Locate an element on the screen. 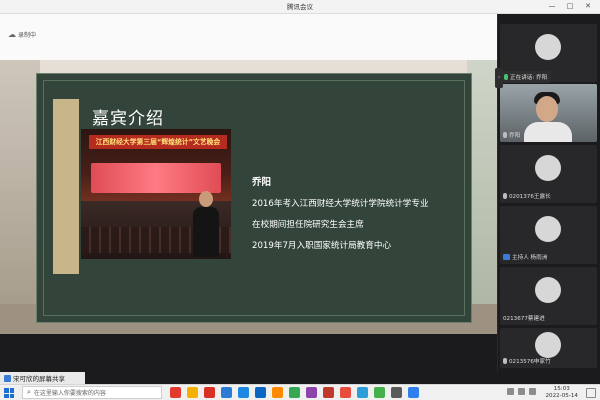 This screenshot has width=600, height=400. participant-name: 0213576申家竹 is located at coordinates (530, 362).